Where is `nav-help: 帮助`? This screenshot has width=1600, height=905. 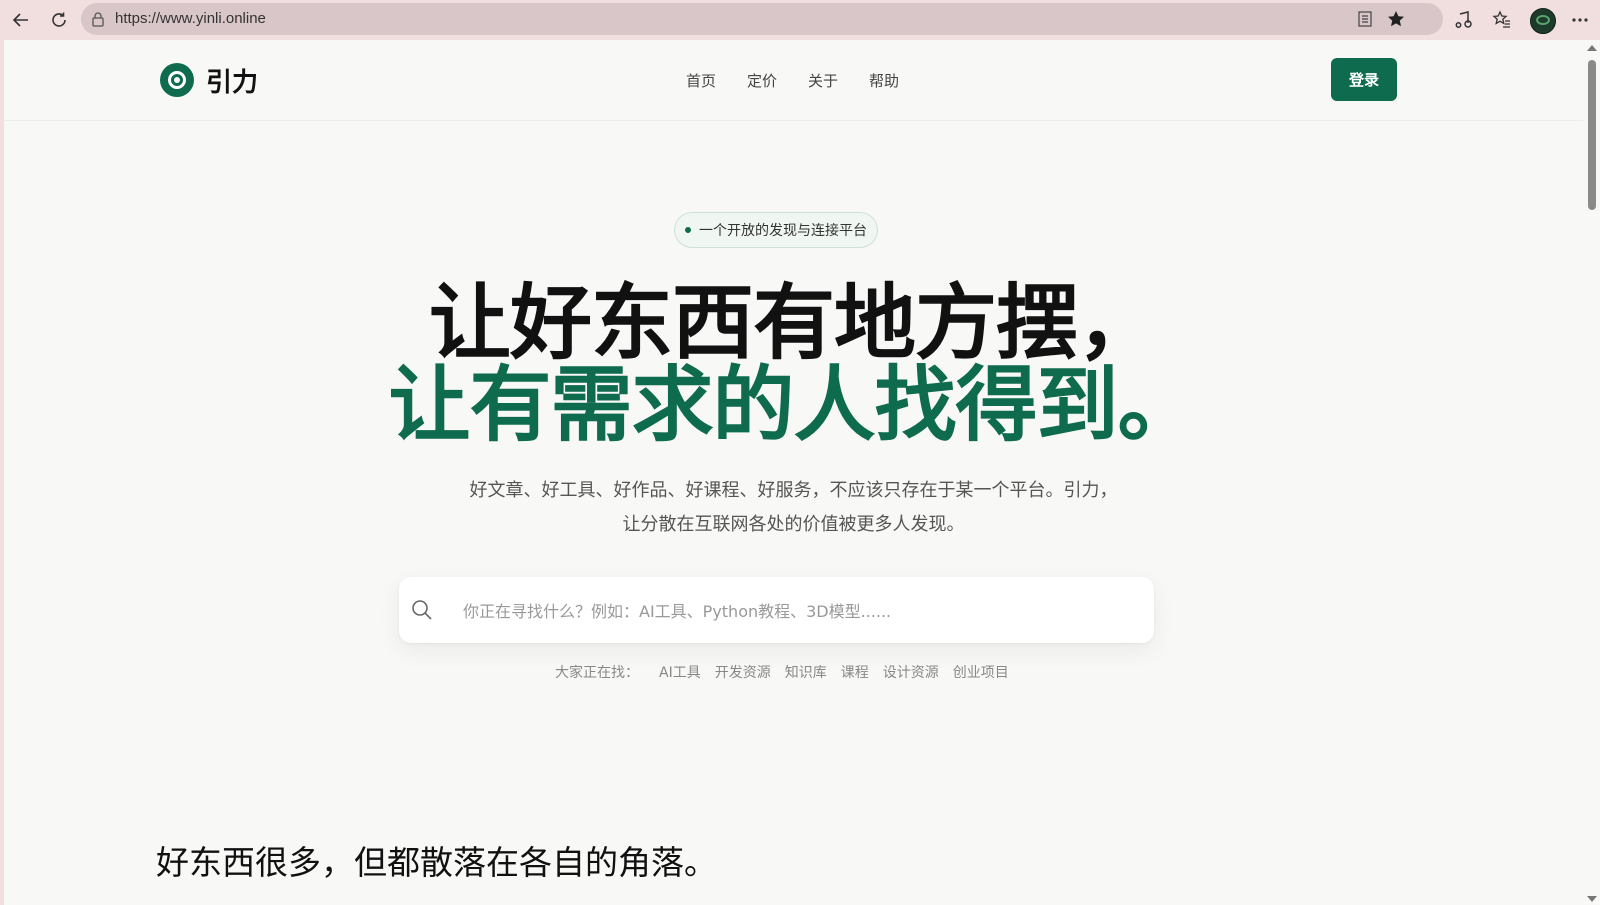
nav-help: 帮助 is located at coordinates (884, 80).